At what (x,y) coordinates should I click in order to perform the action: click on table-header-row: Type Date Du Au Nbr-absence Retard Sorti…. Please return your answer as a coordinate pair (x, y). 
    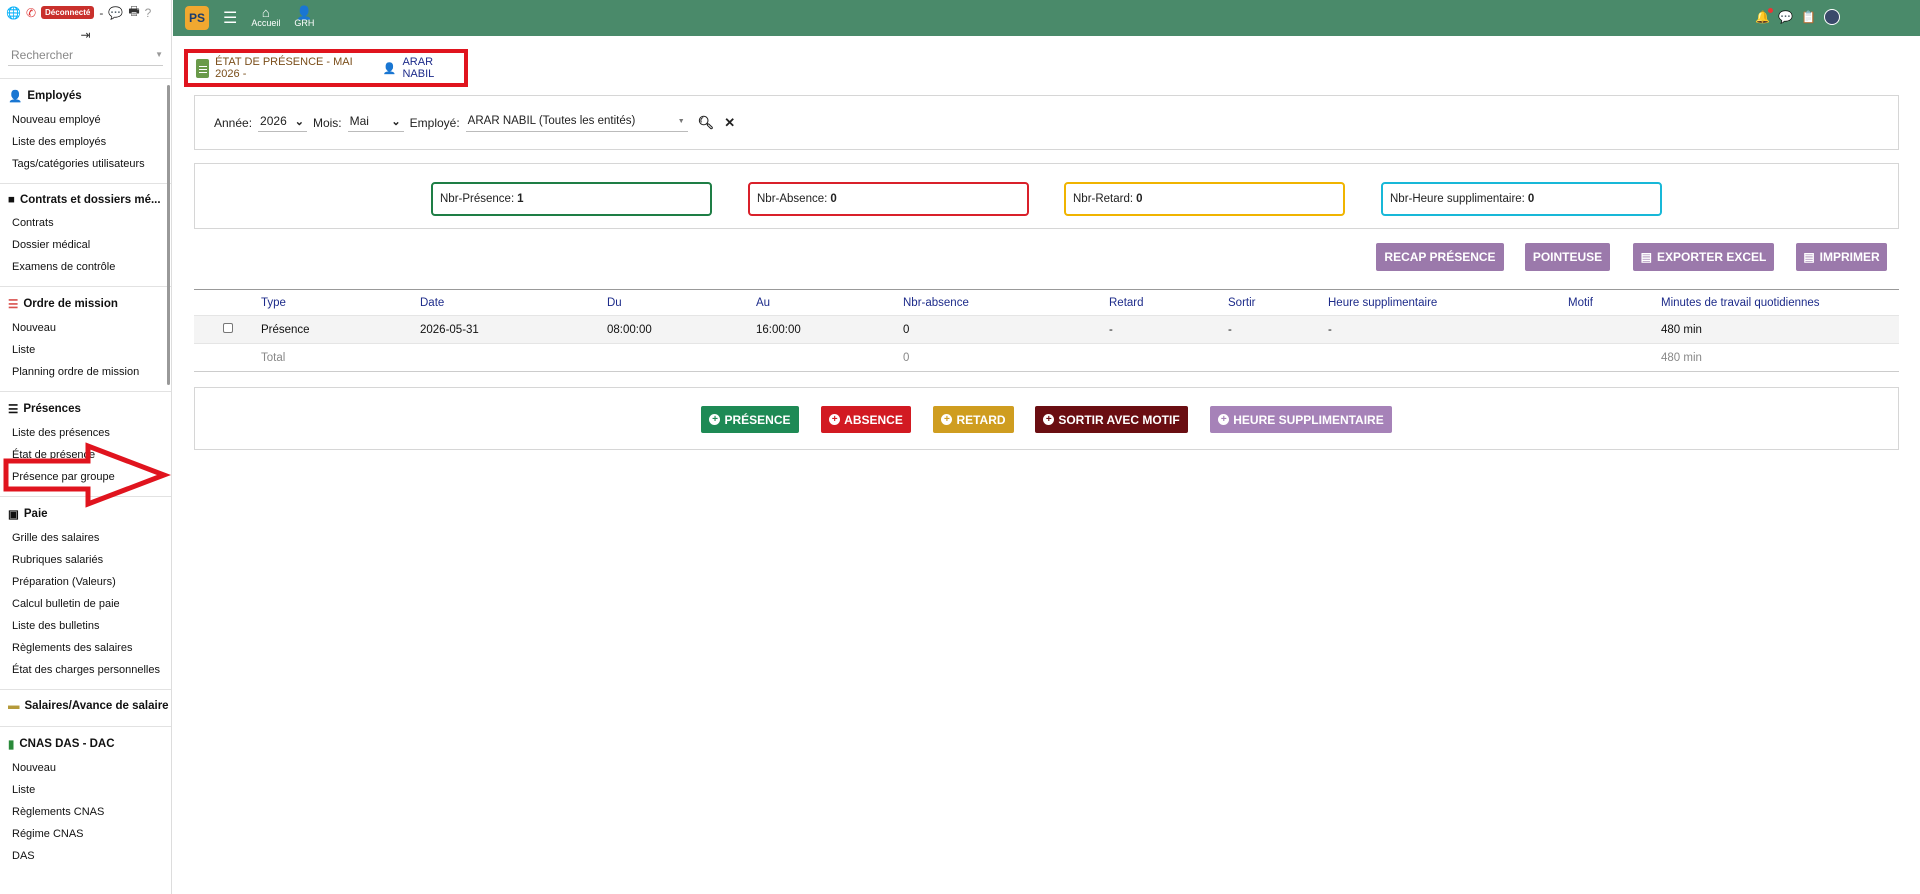
    Looking at the image, I should click on (1046, 302).